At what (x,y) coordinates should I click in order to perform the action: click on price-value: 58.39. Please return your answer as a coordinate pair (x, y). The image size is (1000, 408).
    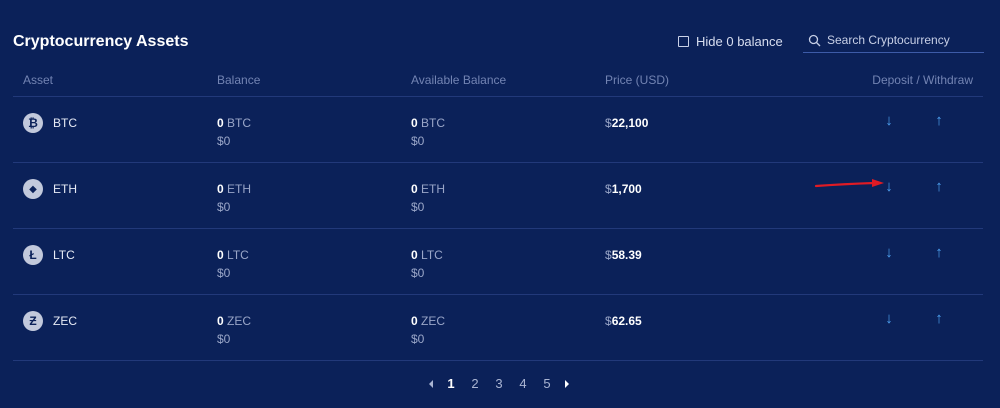
    Looking at the image, I should click on (626, 255).